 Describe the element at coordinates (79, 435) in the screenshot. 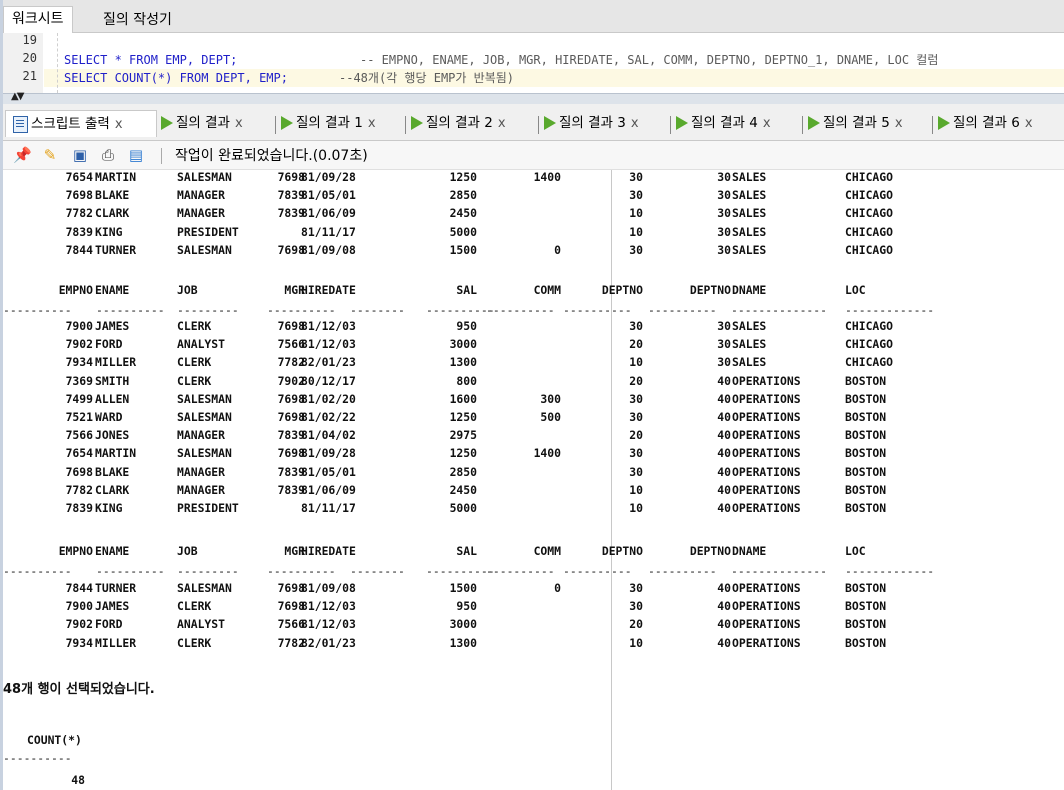

I see `table-cell: 7566` at that location.